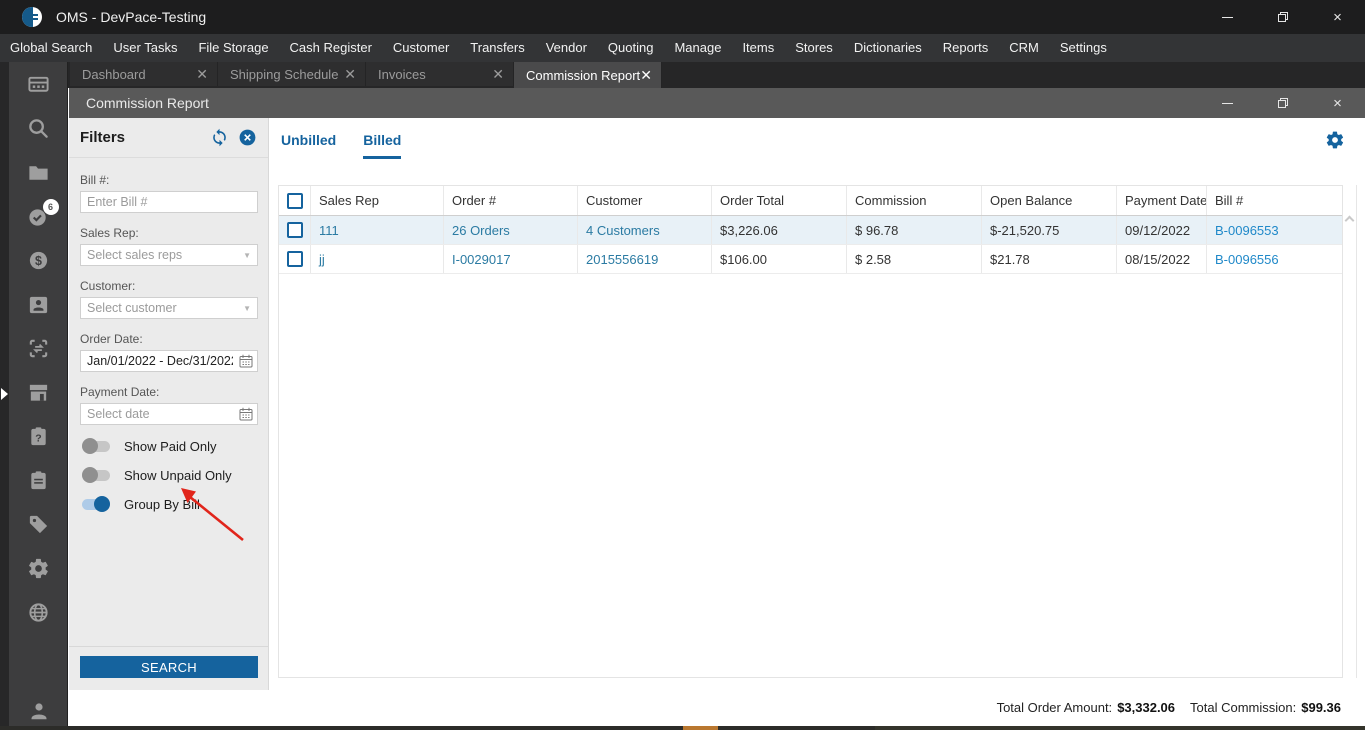 This screenshot has height=730, width=1365. What do you see at coordinates (169, 667) in the screenshot?
I see `search-button: SEARCH` at bounding box center [169, 667].